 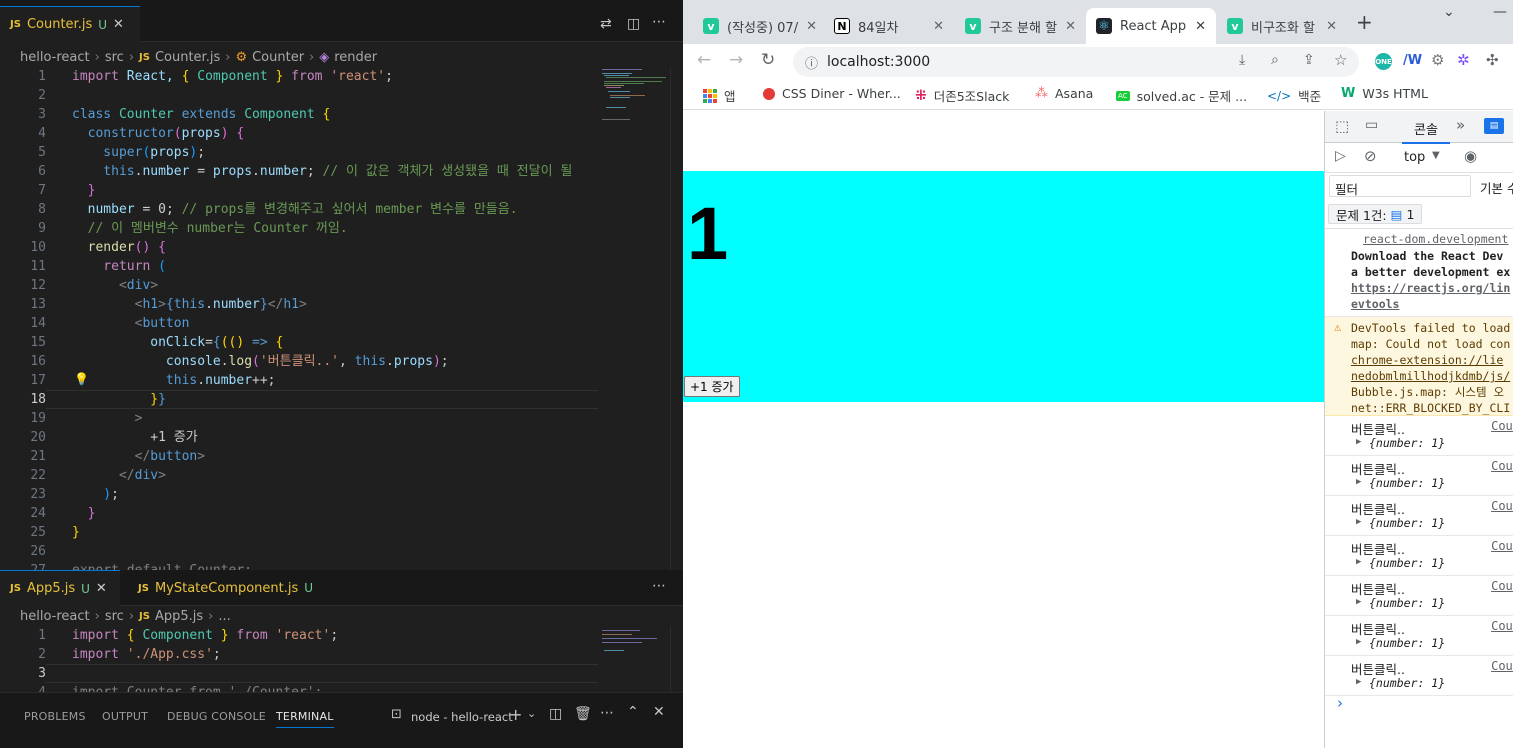 I want to click on trash-icon: 🗑, so click(x=583, y=714).